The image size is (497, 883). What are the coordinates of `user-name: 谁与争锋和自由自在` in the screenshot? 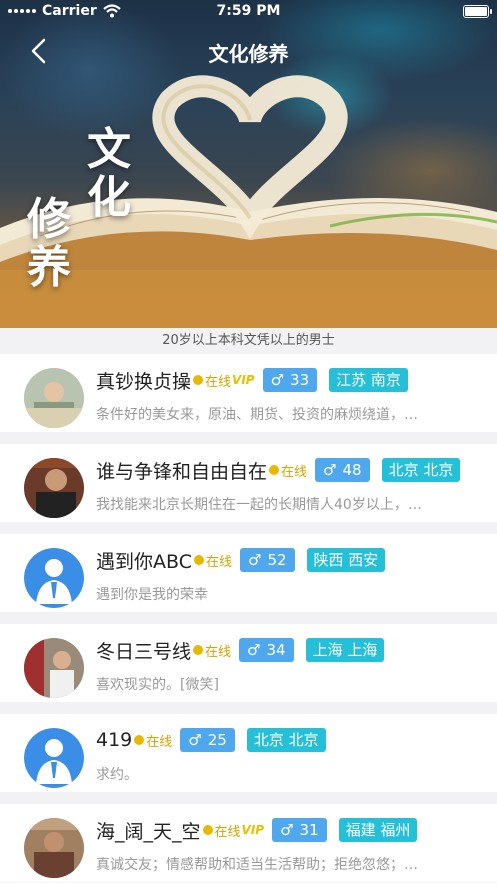 It's located at (182, 471).